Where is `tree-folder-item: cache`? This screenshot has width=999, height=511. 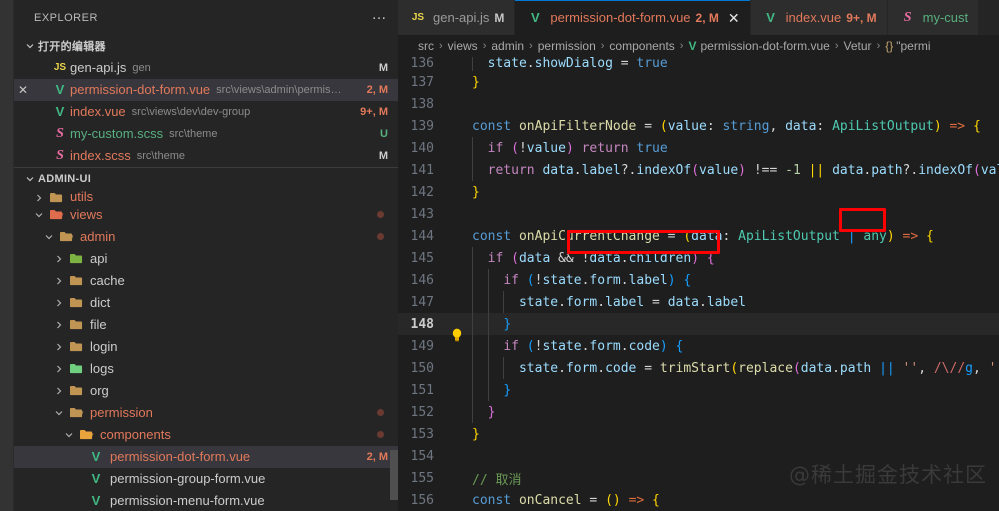 tree-folder-item: cache is located at coordinates (206, 281).